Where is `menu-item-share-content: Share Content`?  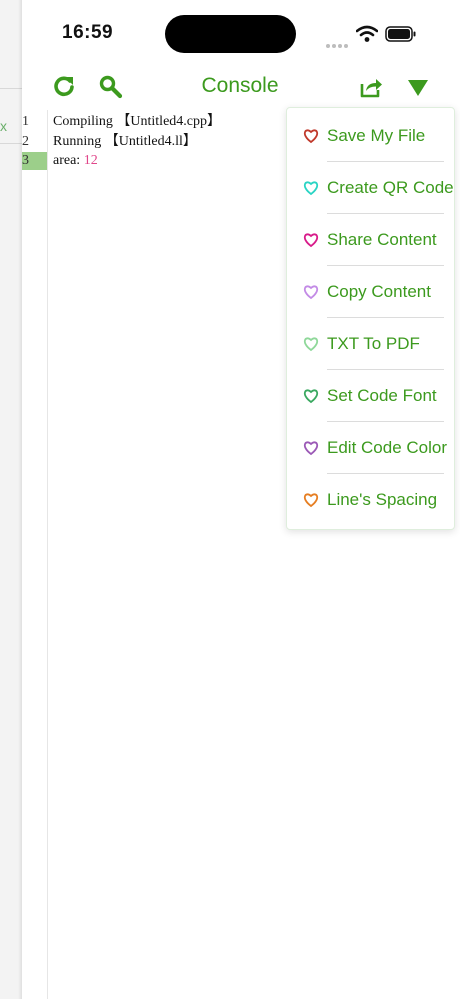
menu-item-share-content: Share Content is located at coordinates (370, 240).